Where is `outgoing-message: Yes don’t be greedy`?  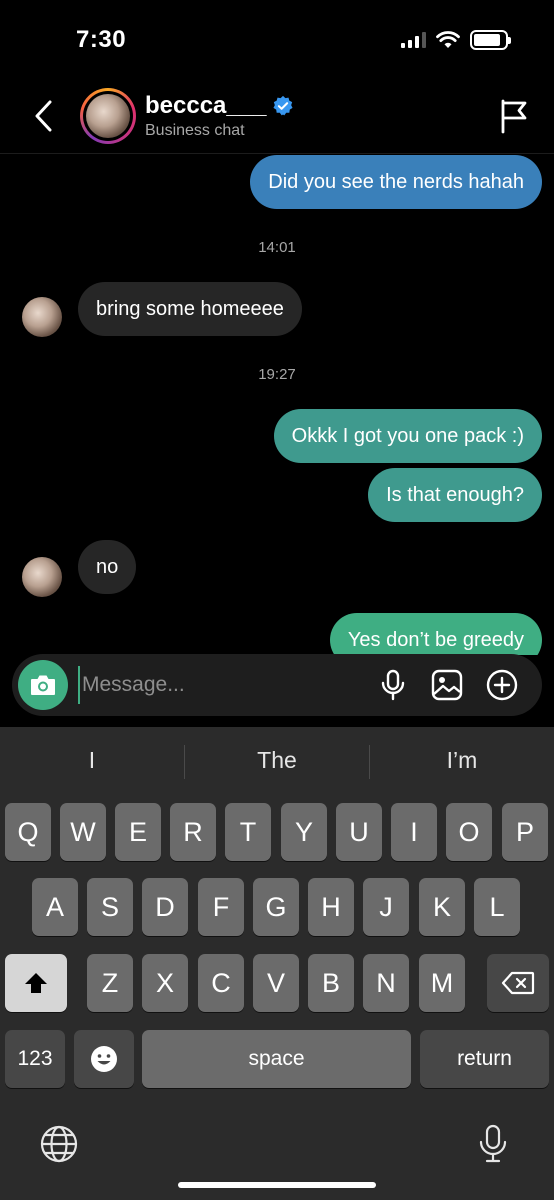 outgoing-message: Yes don’t be greedy is located at coordinates (435, 634).